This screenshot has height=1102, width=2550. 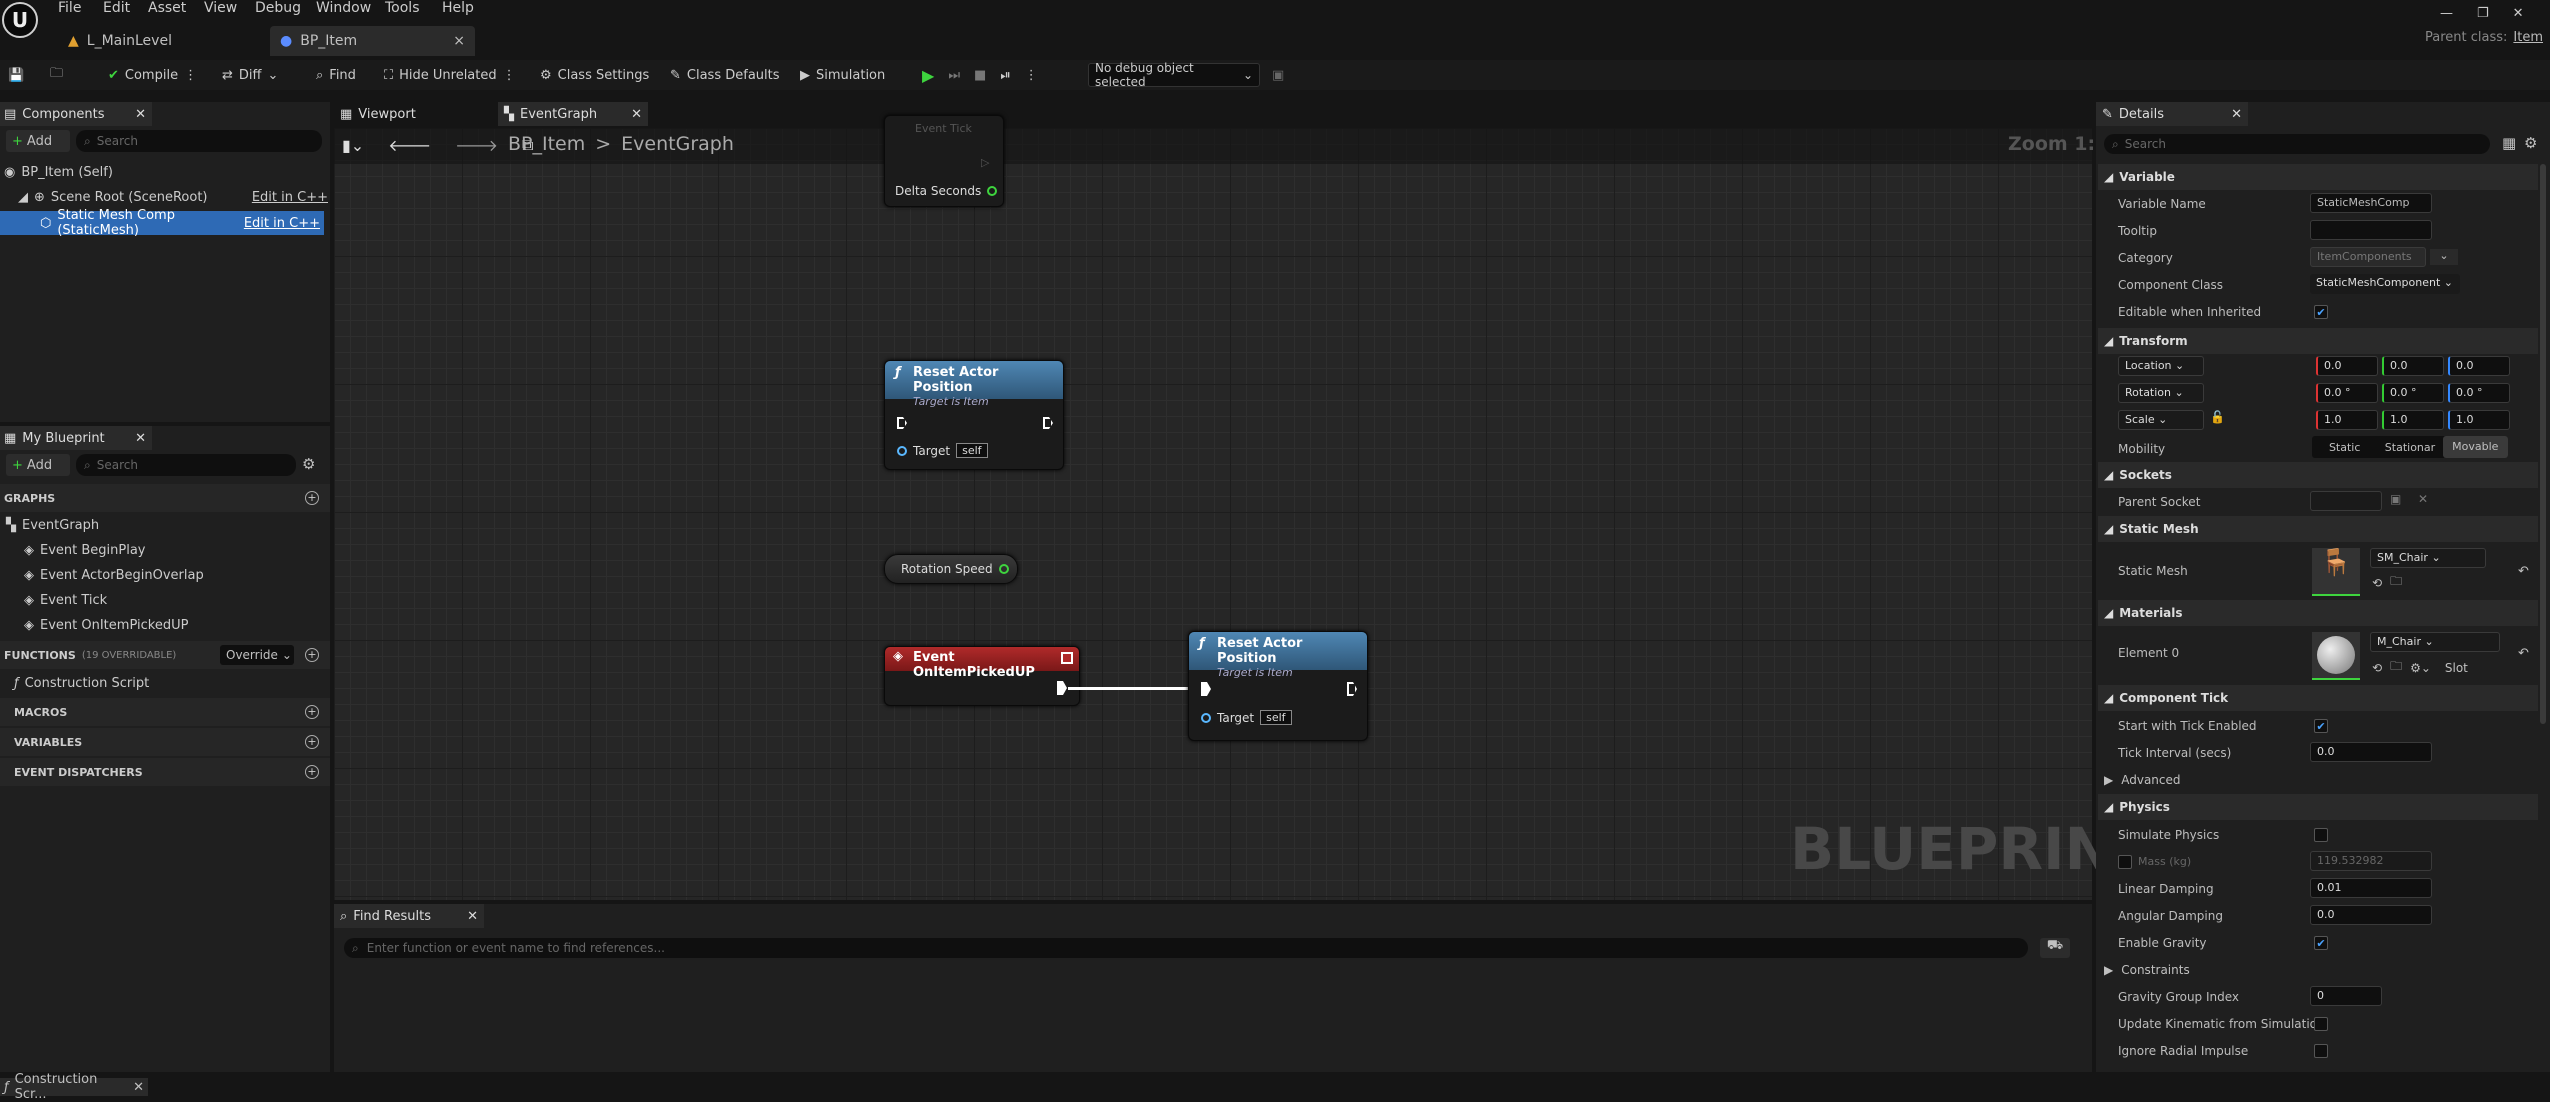 What do you see at coordinates (2321, 726) in the screenshot?
I see `start-tick-checkbox: ✔` at bounding box center [2321, 726].